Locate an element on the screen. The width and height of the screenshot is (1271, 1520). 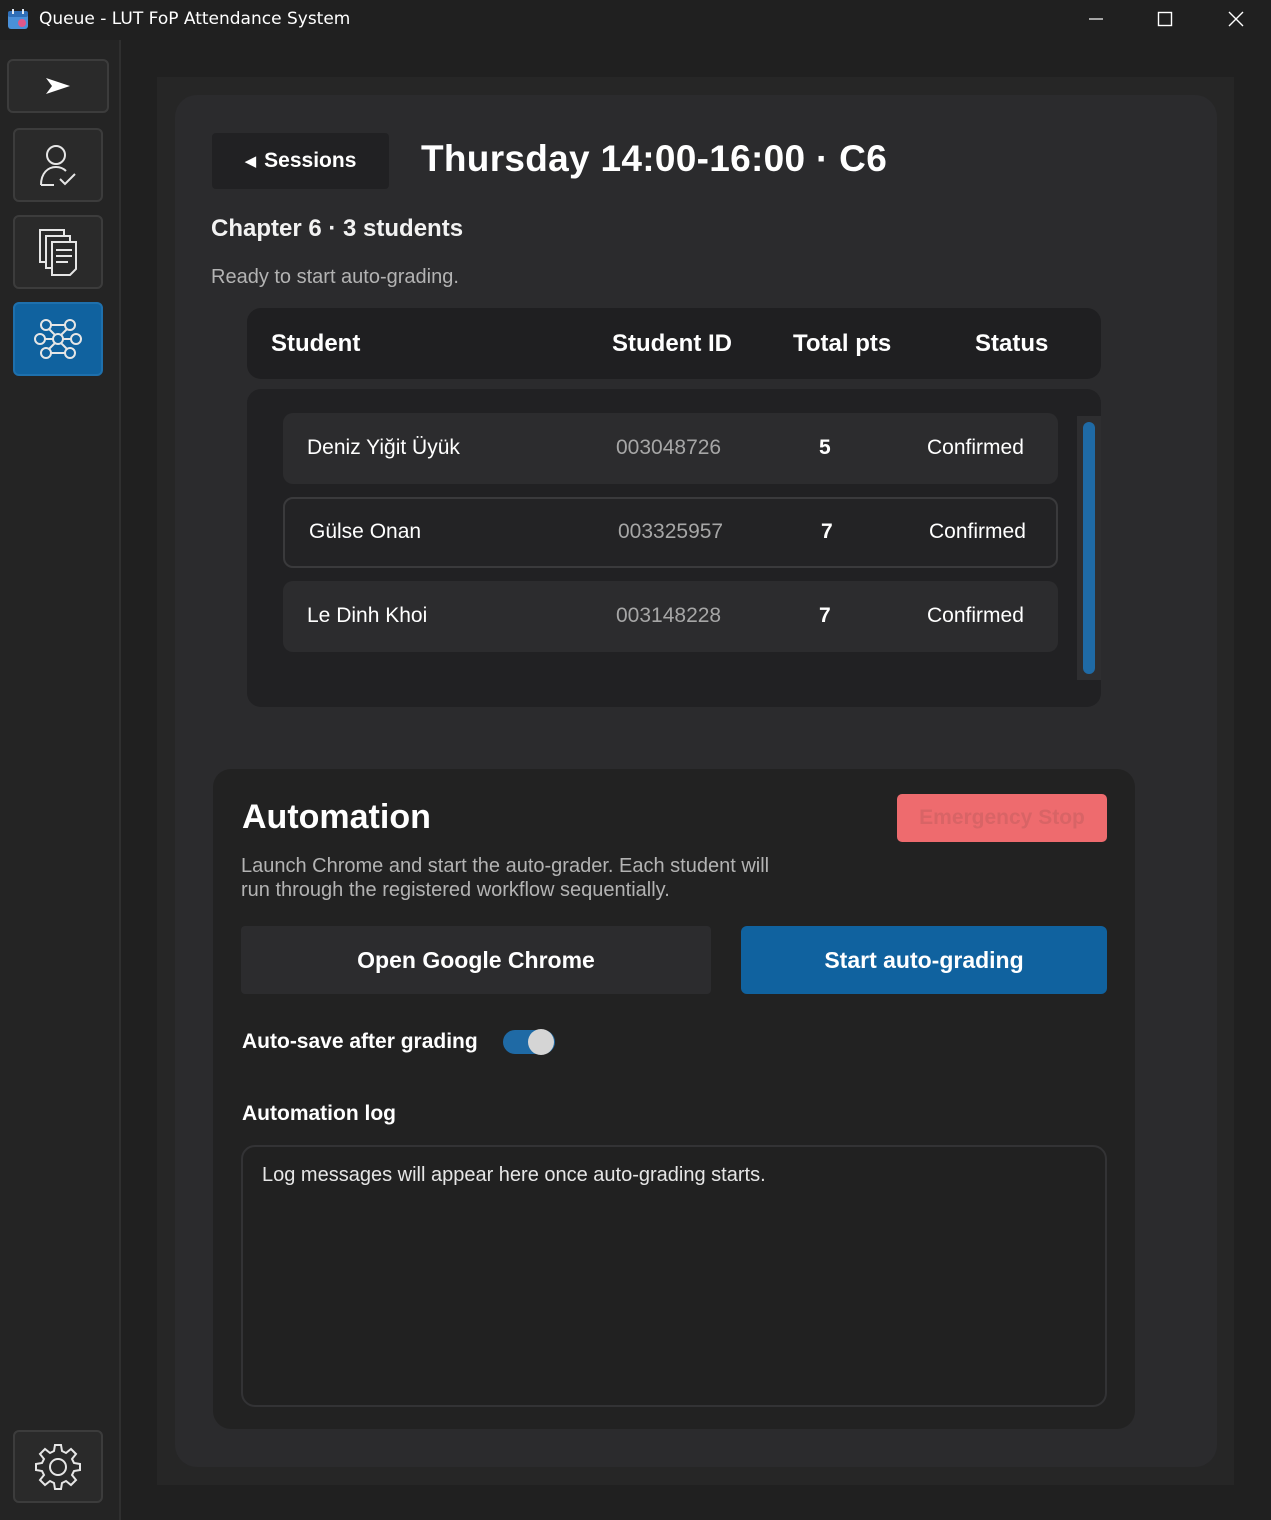
maximize-icon is located at coordinates (1165, 19).